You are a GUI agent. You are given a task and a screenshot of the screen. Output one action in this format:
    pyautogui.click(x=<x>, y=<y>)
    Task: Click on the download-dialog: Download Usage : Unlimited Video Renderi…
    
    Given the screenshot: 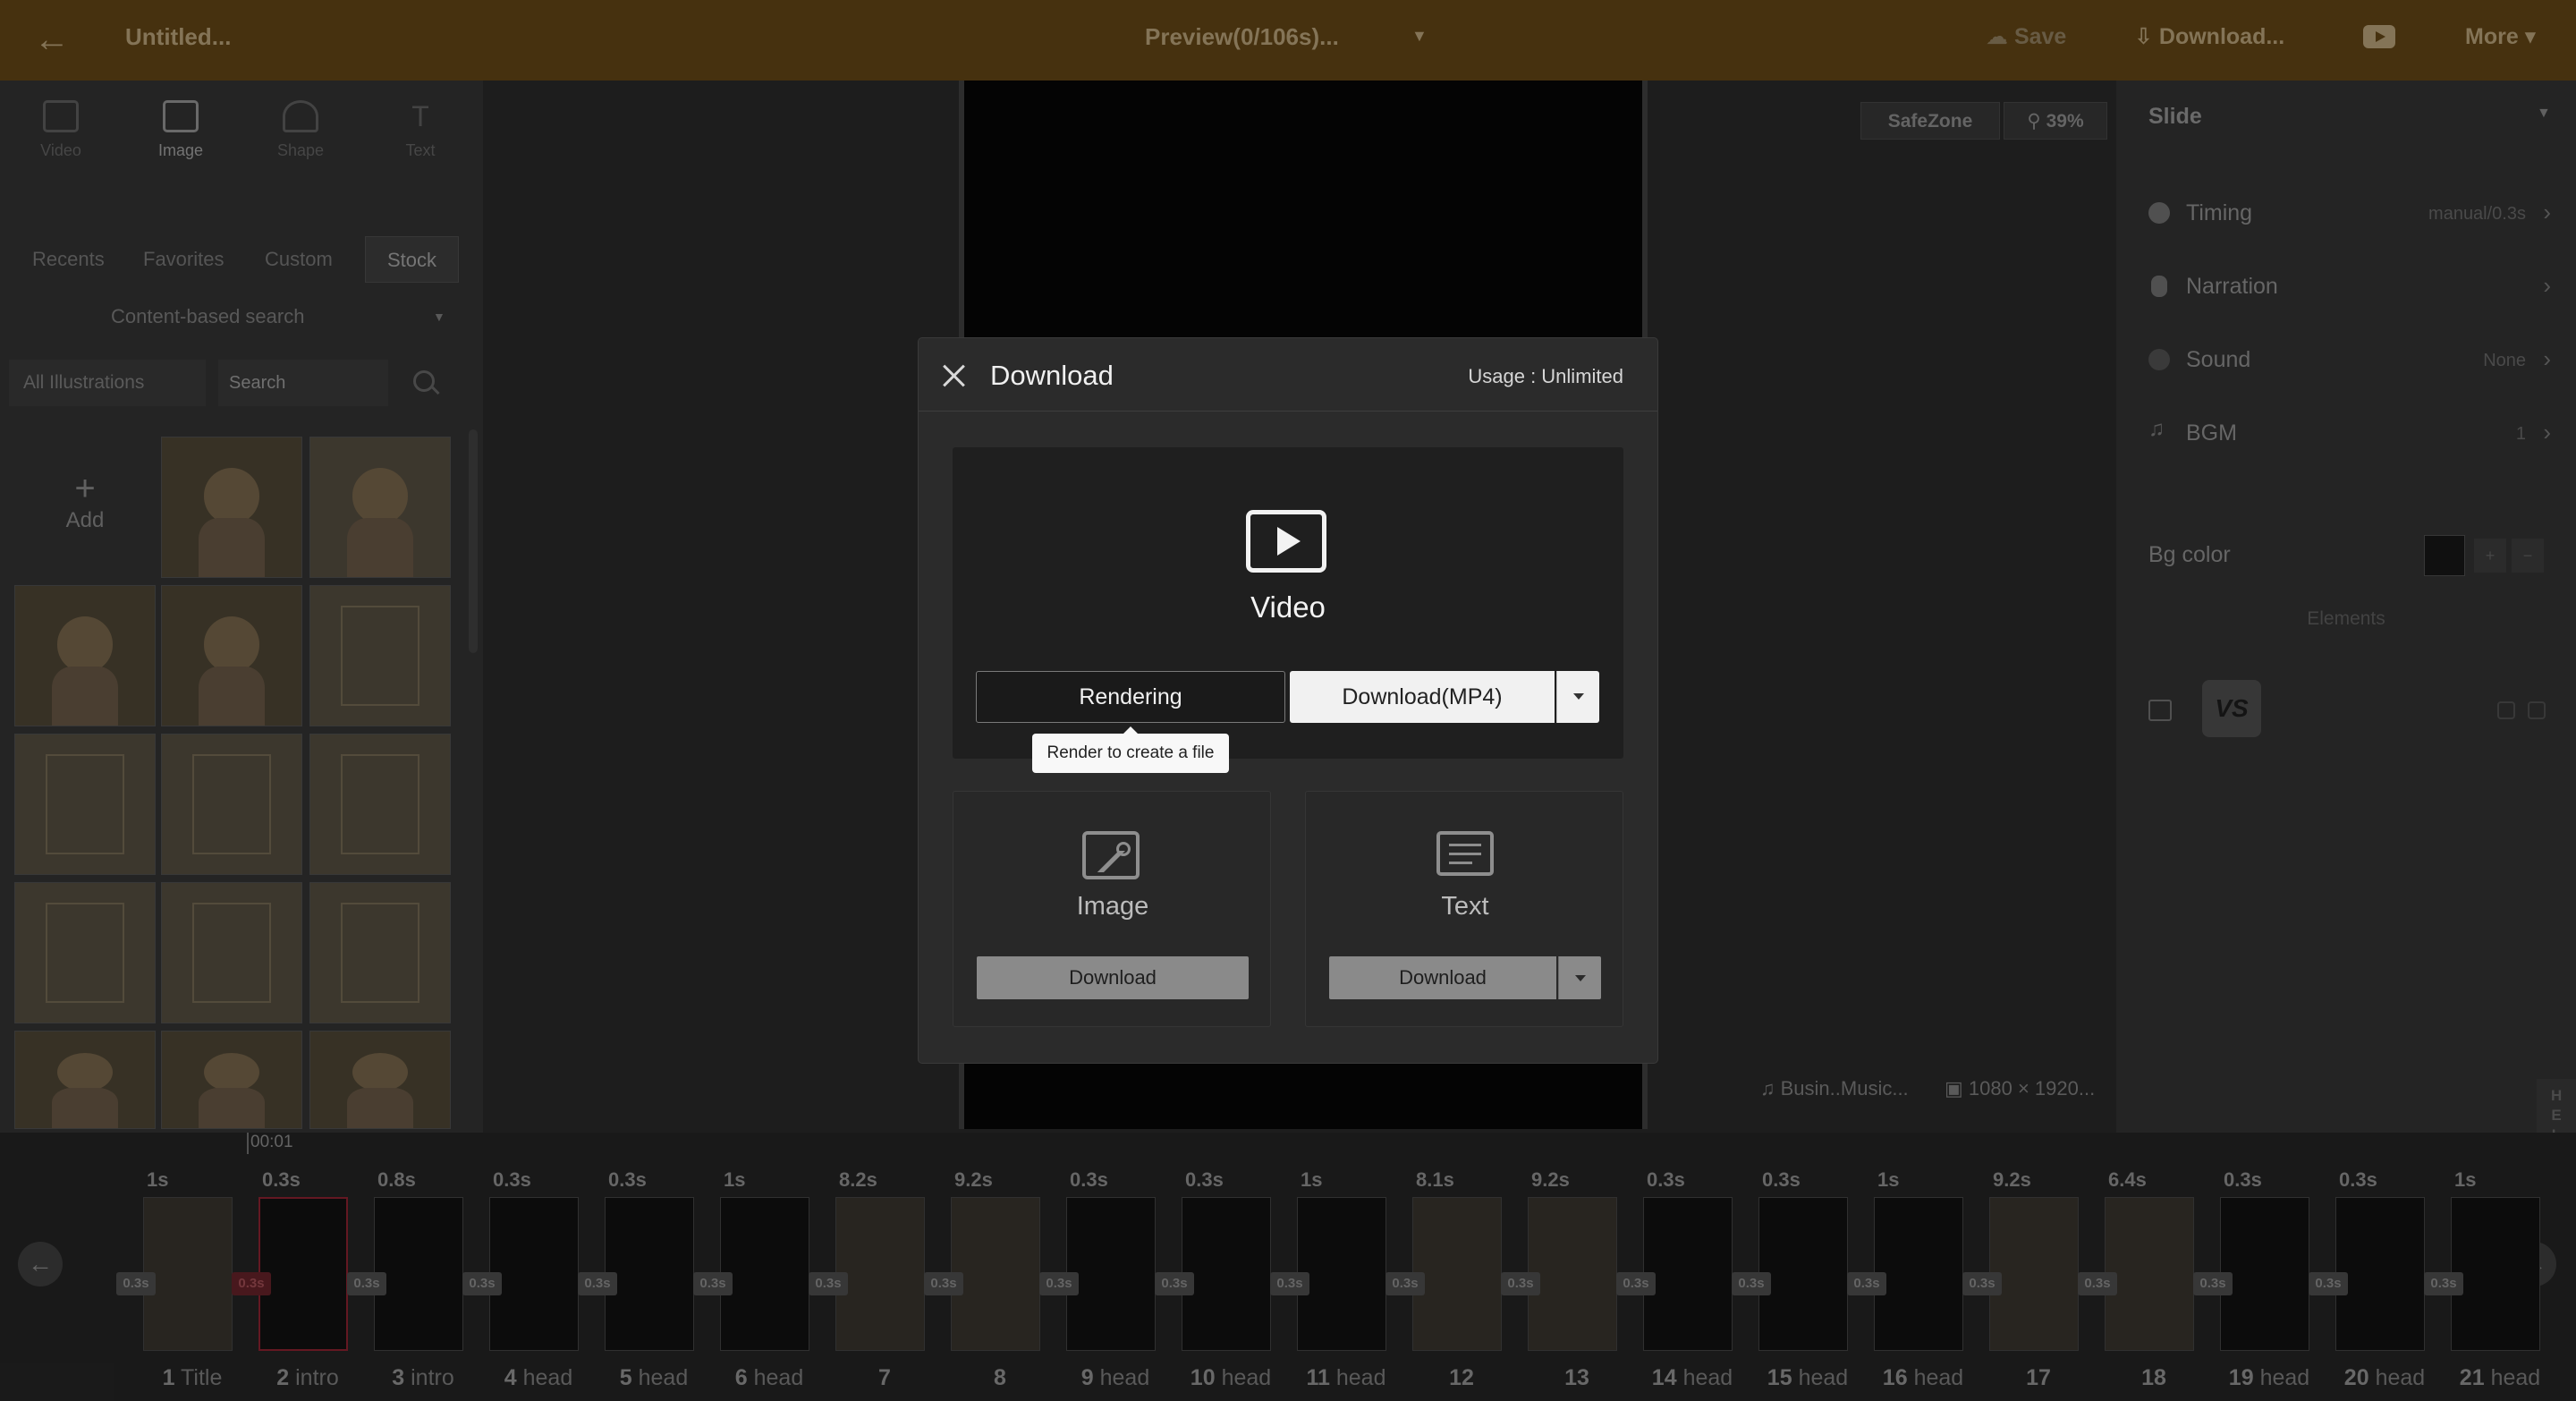 What is the action you would take?
    pyautogui.click(x=1288, y=700)
    